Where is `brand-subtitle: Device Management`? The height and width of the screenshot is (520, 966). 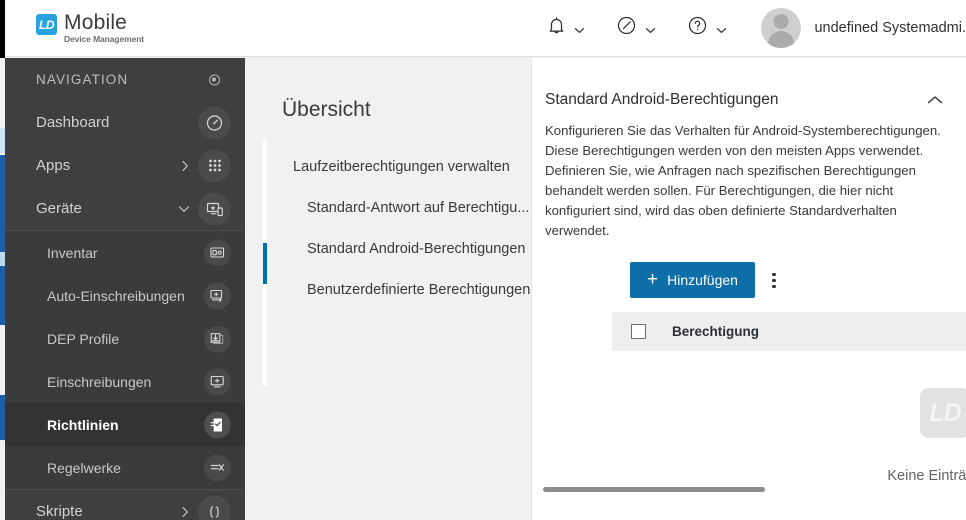
brand-subtitle: Device Management is located at coordinates (104, 39).